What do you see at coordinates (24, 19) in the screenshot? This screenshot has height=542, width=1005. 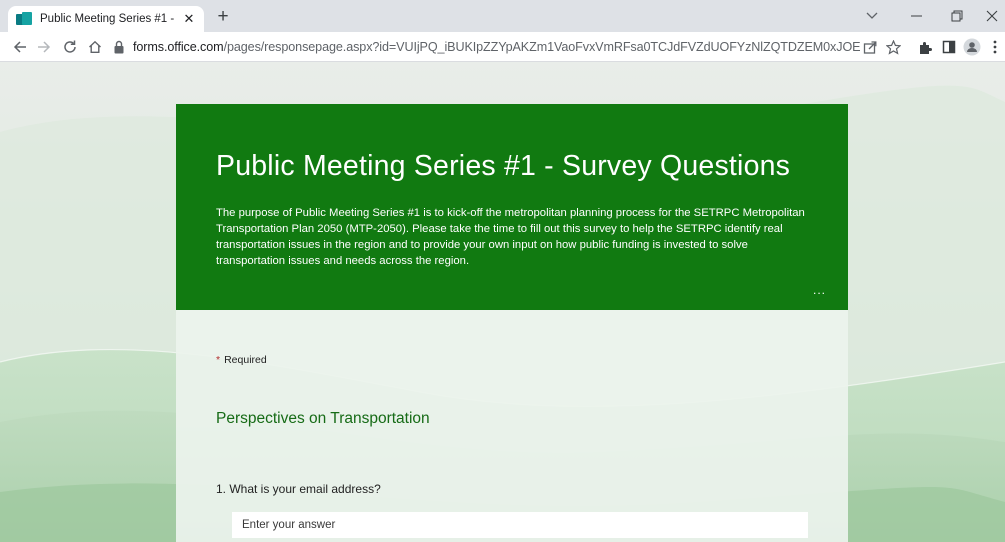 I see `forms-favicon-icon` at bounding box center [24, 19].